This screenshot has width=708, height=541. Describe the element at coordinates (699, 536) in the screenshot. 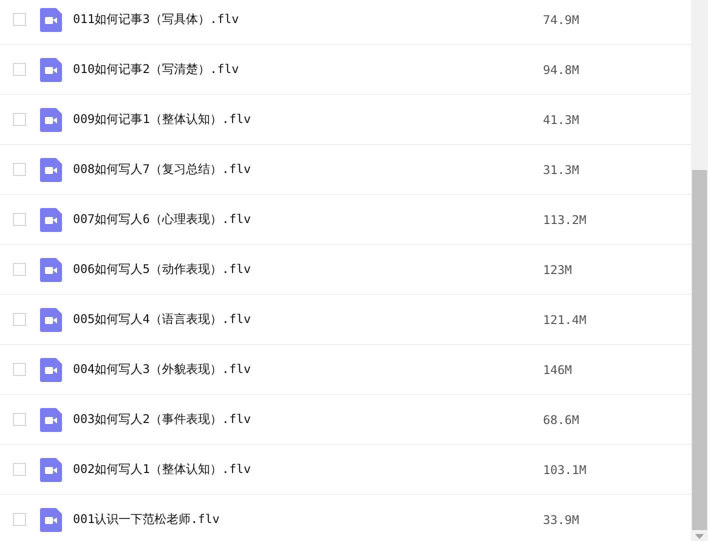

I see `scroll-down-icon` at that location.